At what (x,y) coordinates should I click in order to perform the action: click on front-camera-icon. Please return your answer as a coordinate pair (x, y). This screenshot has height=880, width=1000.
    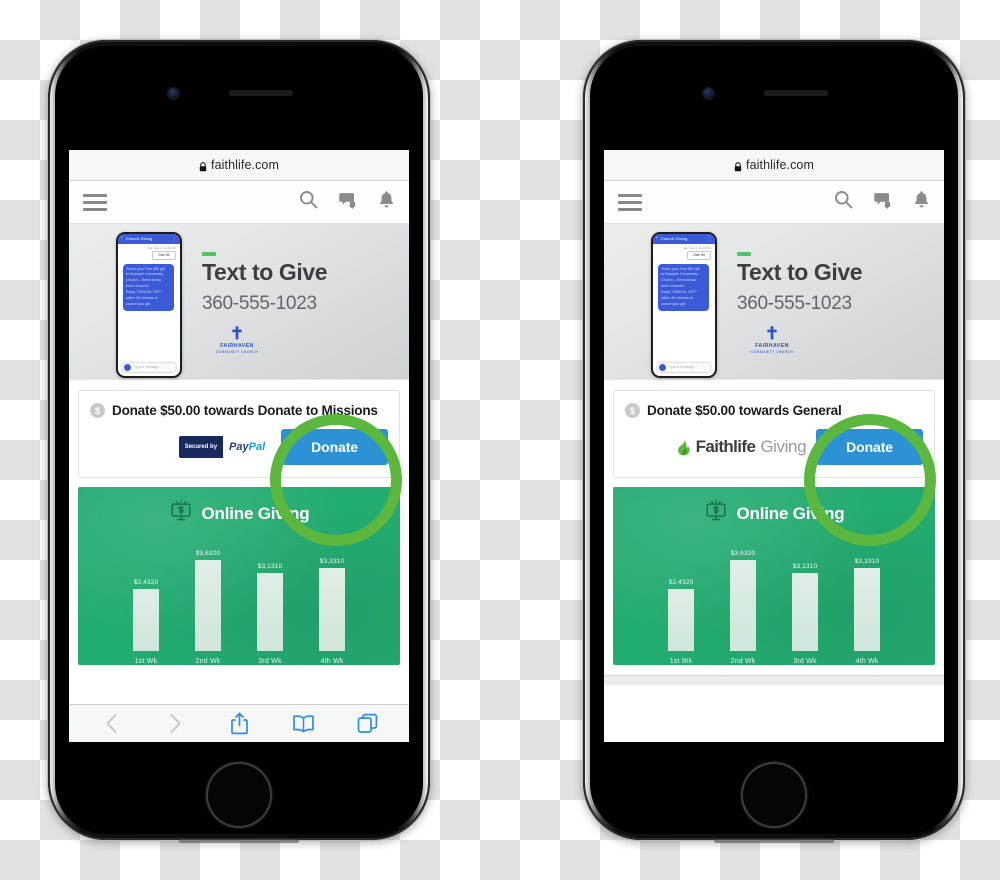
    Looking at the image, I should click on (708, 93).